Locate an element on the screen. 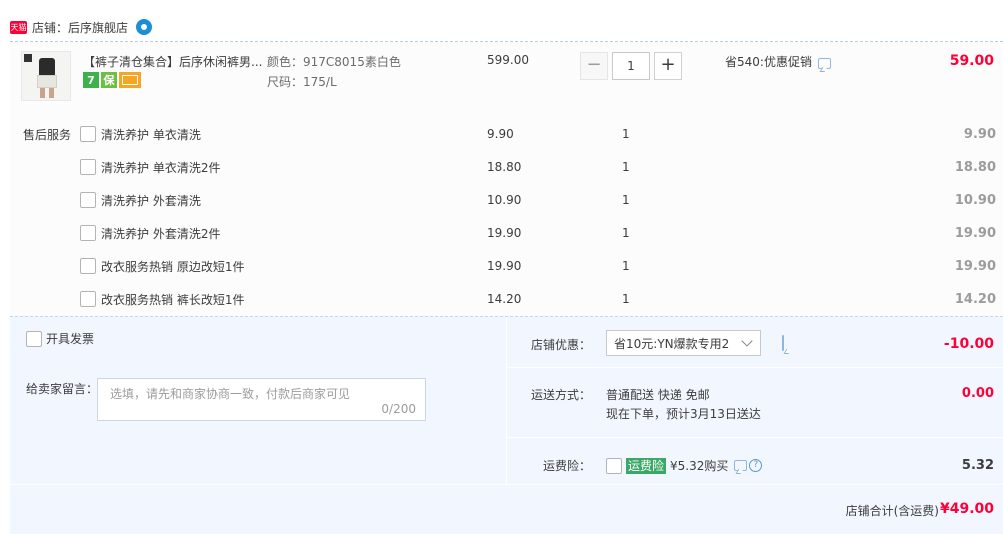 The width and height of the screenshot is (1003, 534). chevron-down-icon is located at coordinates (747, 341).